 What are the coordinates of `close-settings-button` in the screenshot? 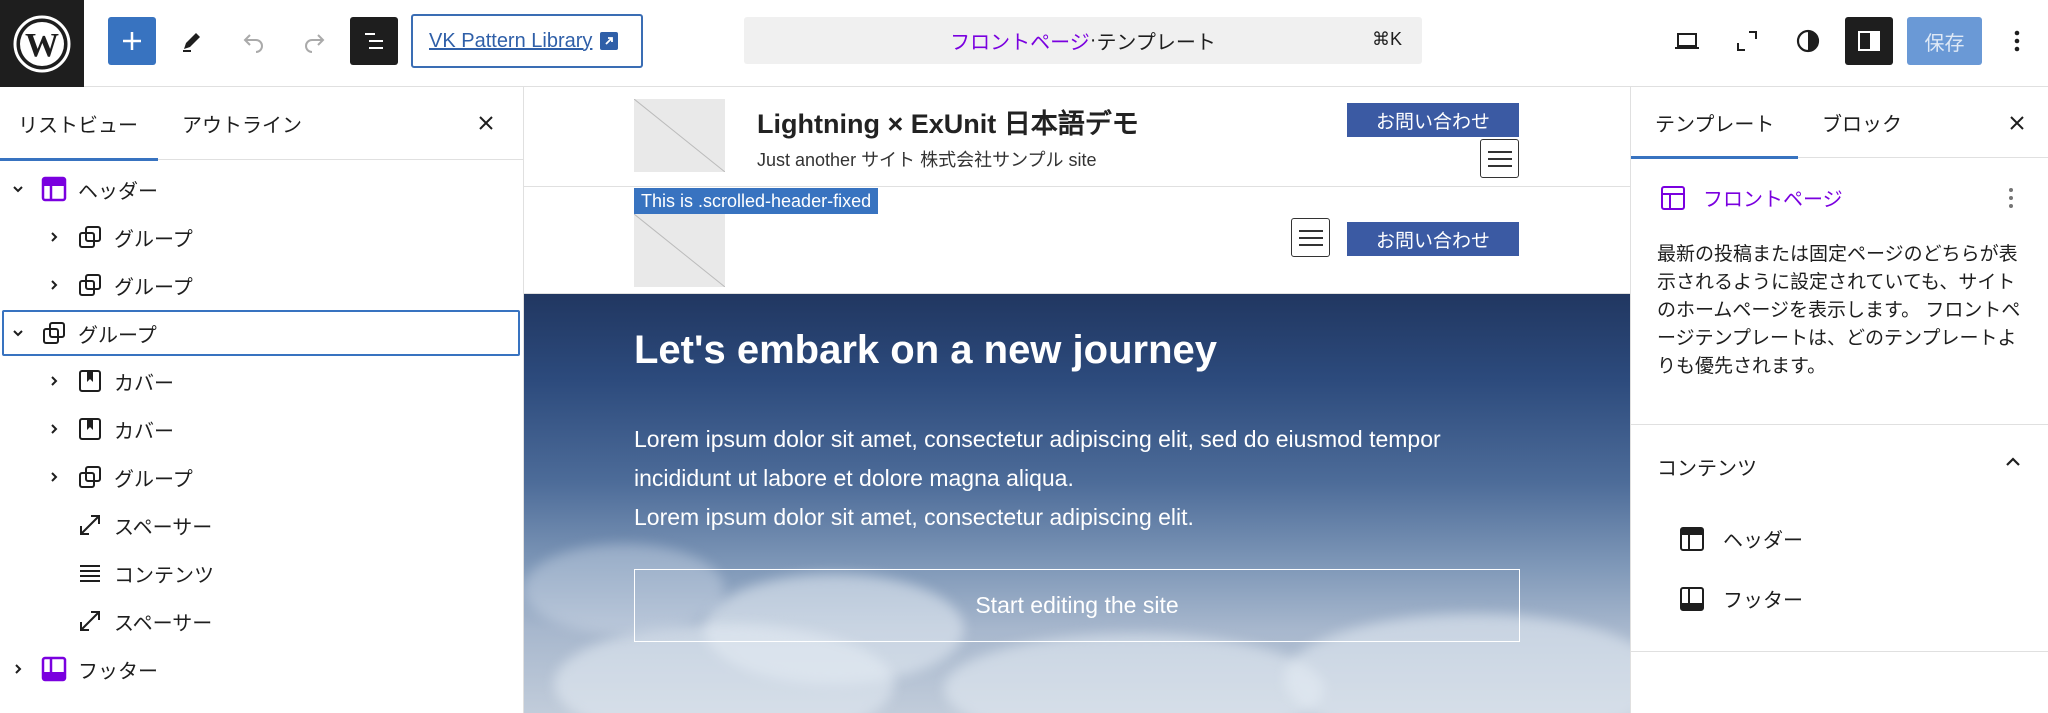 It's located at (2017, 123).